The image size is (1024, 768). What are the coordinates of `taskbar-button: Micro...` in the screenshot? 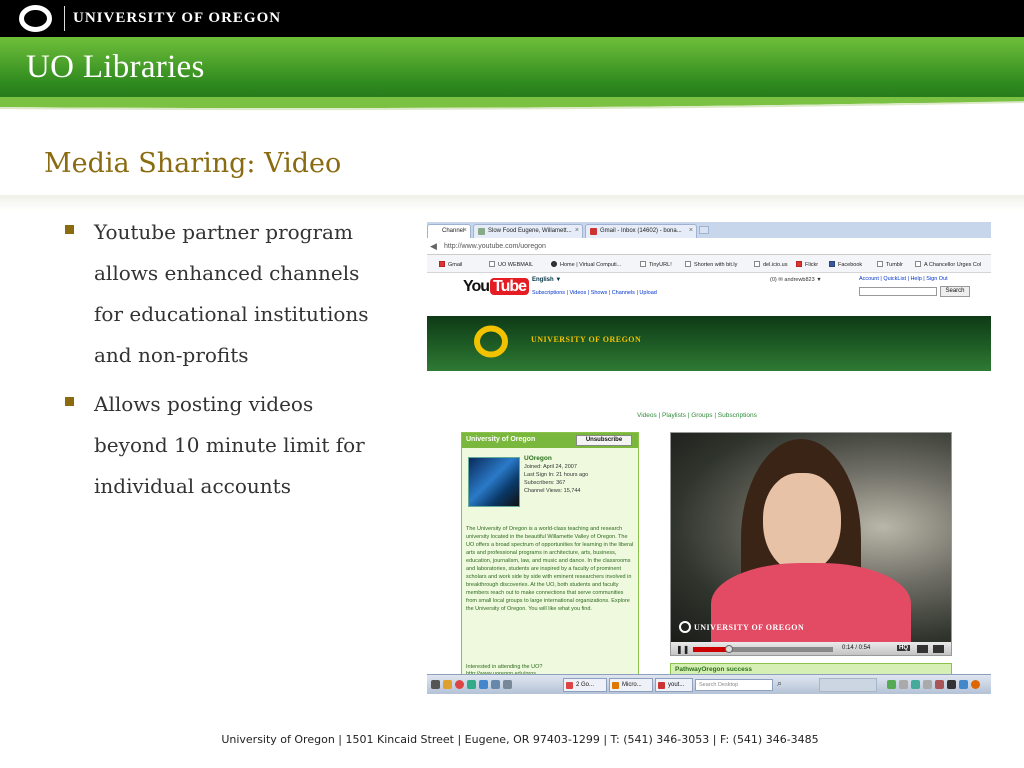 It's located at (631, 685).